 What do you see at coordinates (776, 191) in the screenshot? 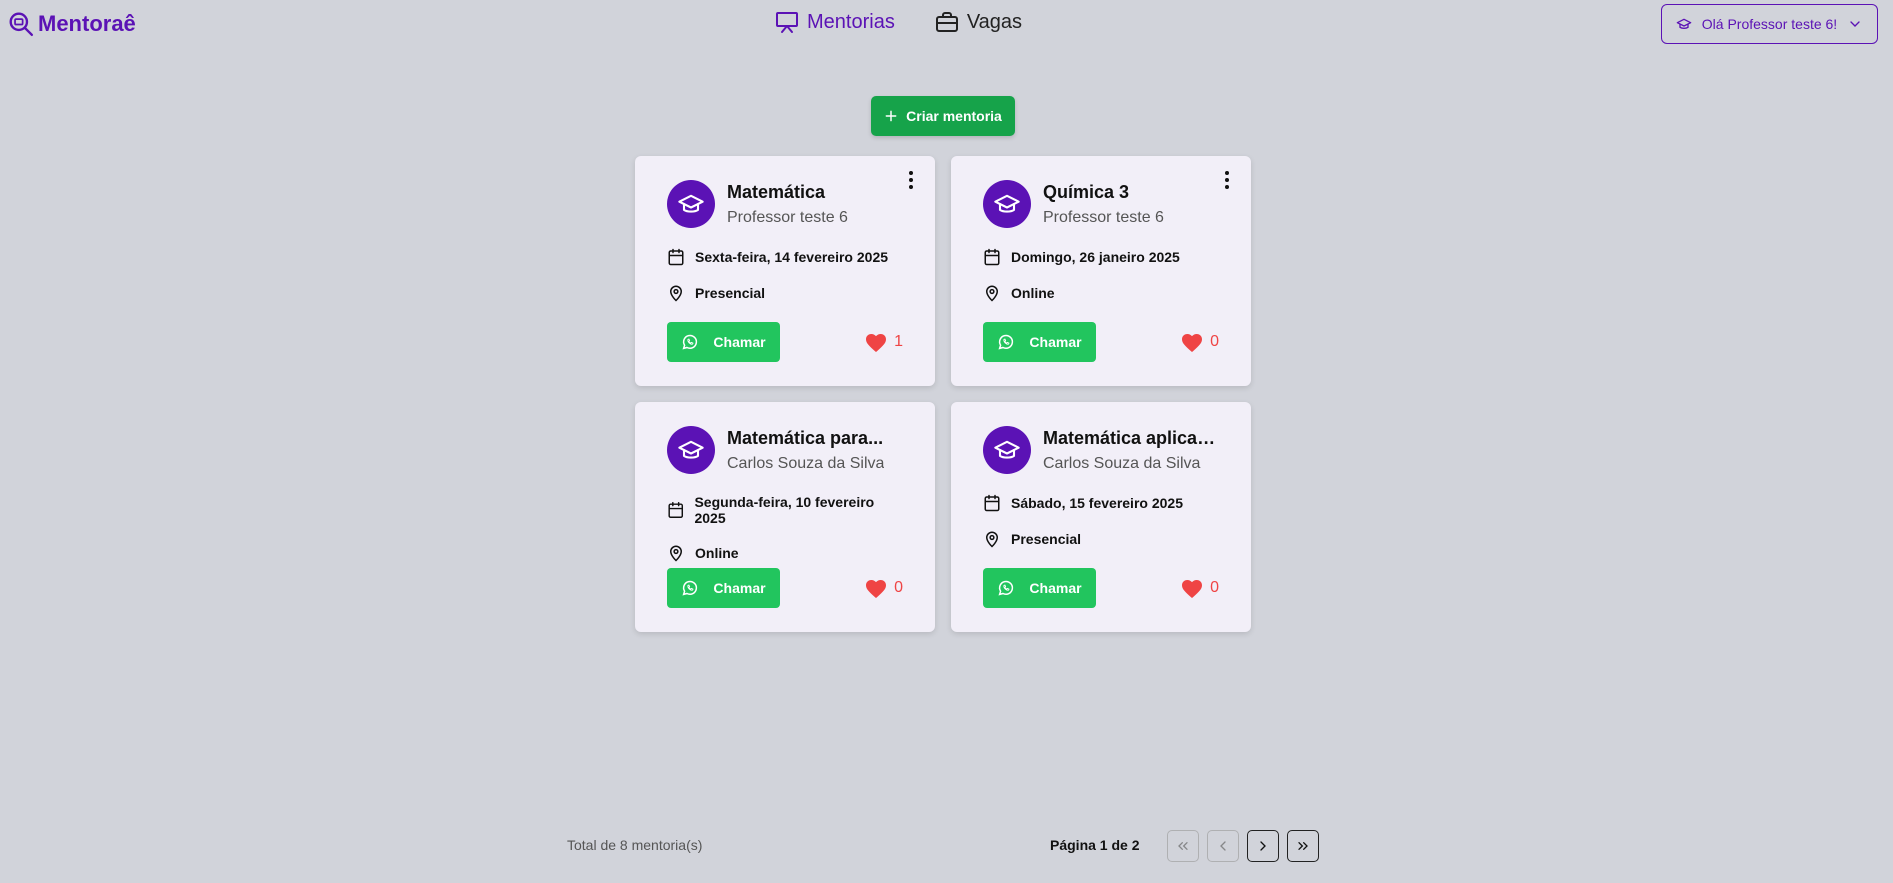
I see `card-title: Matemática` at bounding box center [776, 191].